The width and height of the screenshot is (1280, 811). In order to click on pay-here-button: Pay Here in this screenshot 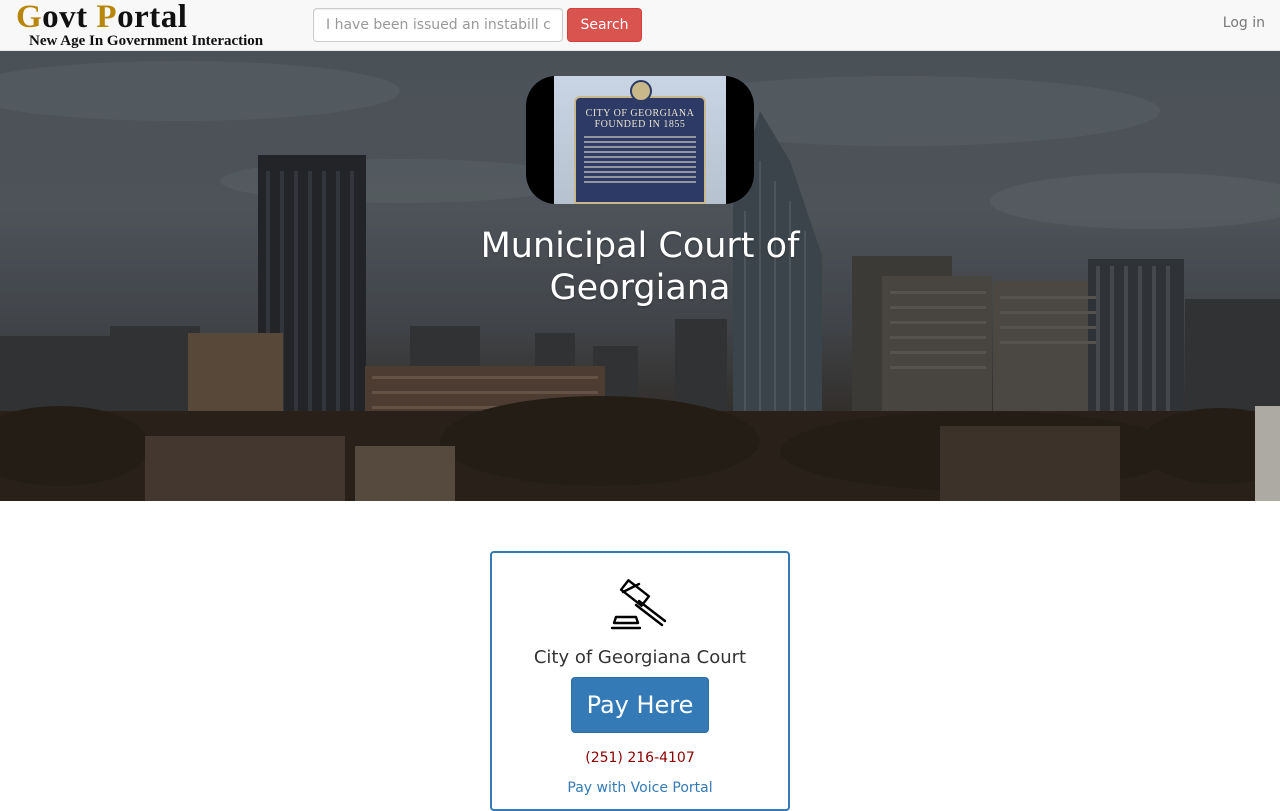, I will do `click(640, 705)`.